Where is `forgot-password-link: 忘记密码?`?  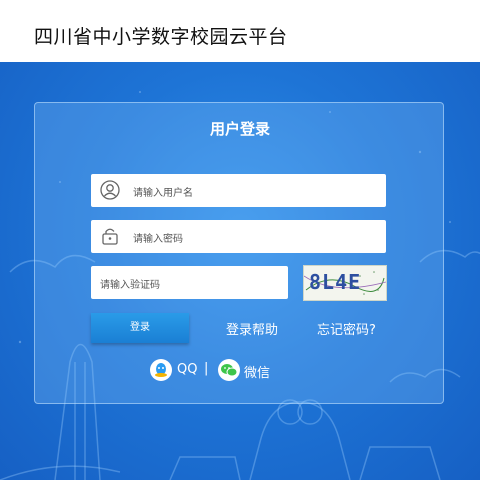 forgot-password-link: 忘记密码? is located at coordinates (346, 328).